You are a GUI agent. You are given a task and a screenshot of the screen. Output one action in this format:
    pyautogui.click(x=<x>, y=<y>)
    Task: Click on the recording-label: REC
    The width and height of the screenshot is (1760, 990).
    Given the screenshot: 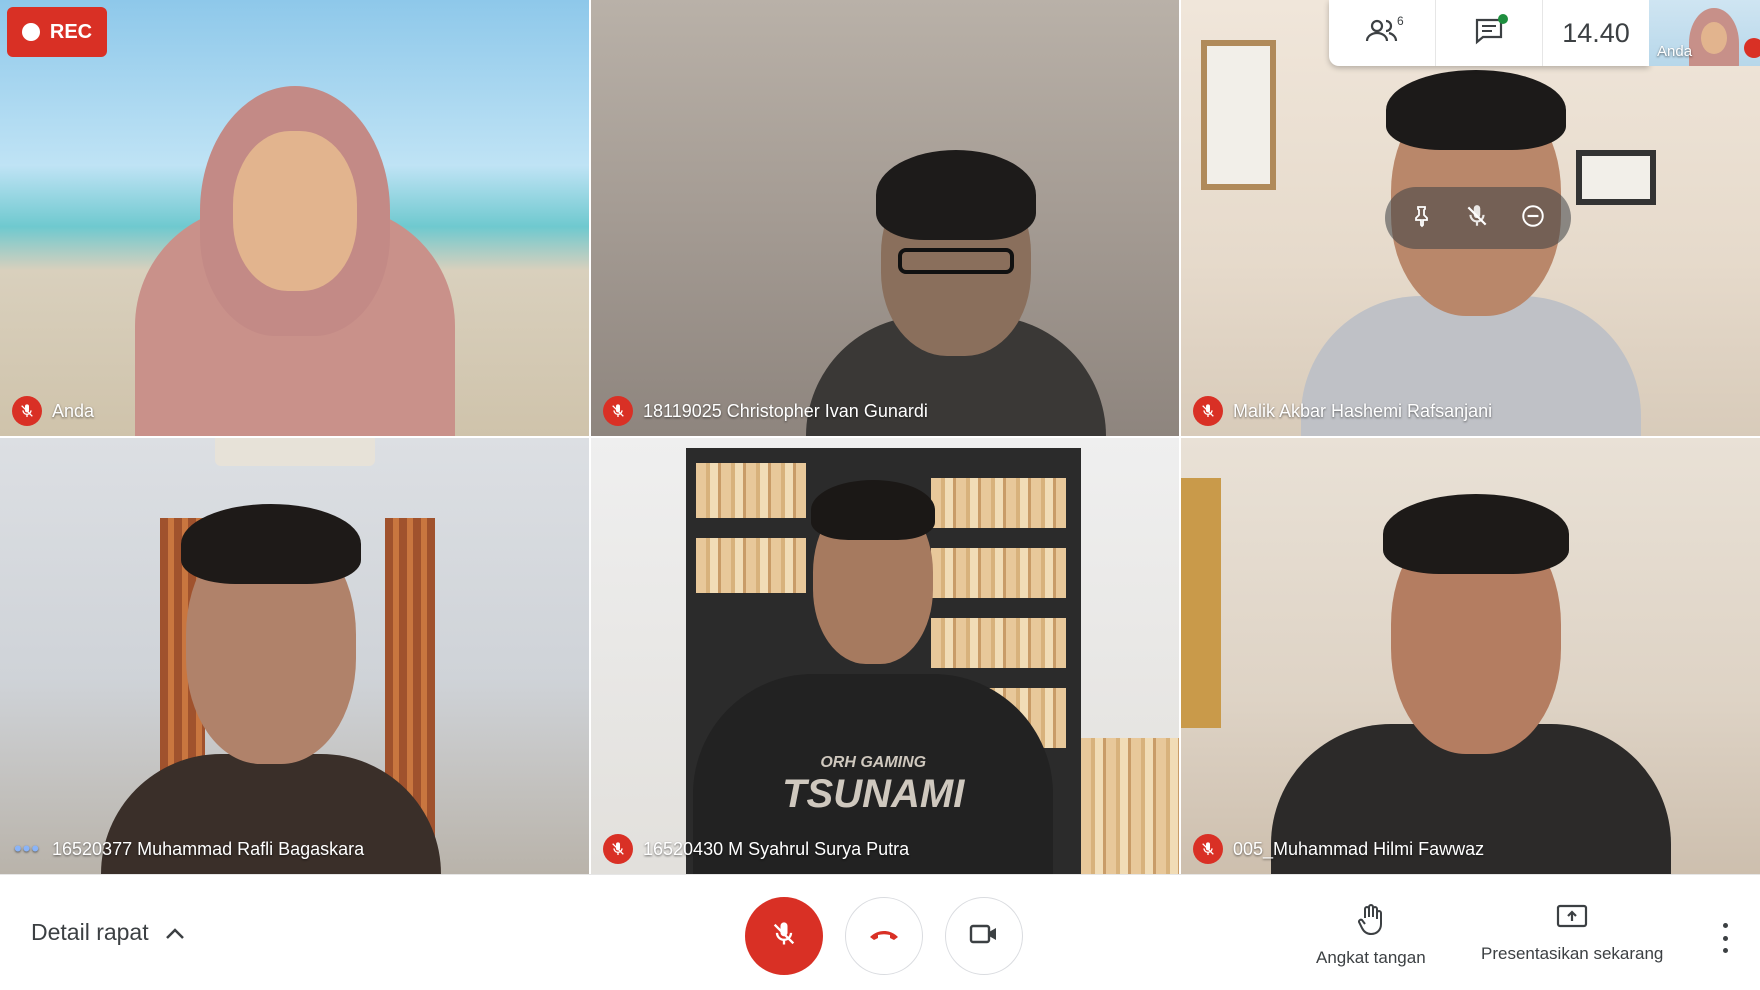 What is the action you would take?
    pyautogui.click(x=71, y=31)
    